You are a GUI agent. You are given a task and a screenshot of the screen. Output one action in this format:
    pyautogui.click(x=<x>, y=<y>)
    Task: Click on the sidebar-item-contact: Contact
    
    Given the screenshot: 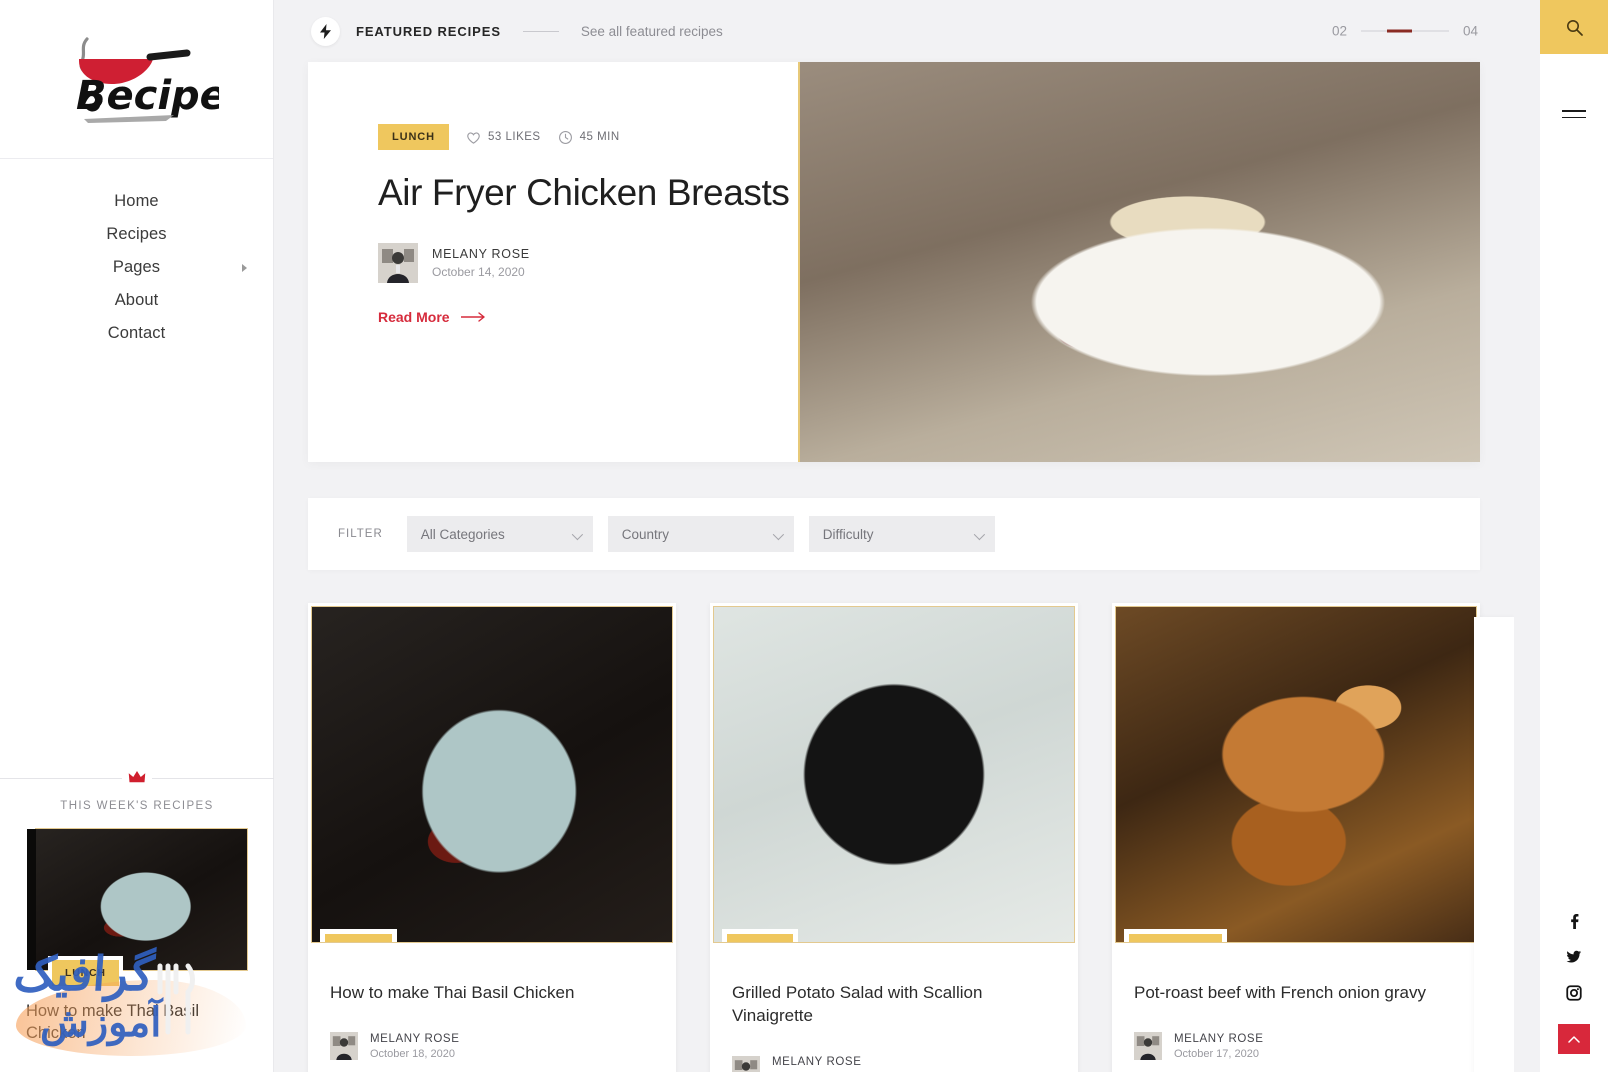 What is the action you would take?
    pyautogui.click(x=136, y=333)
    